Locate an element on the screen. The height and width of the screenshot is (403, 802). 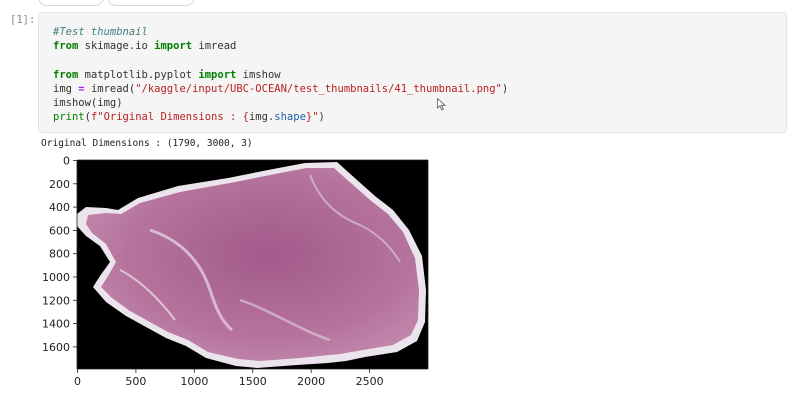
y-tick-label: 800 is located at coordinates (59, 254).